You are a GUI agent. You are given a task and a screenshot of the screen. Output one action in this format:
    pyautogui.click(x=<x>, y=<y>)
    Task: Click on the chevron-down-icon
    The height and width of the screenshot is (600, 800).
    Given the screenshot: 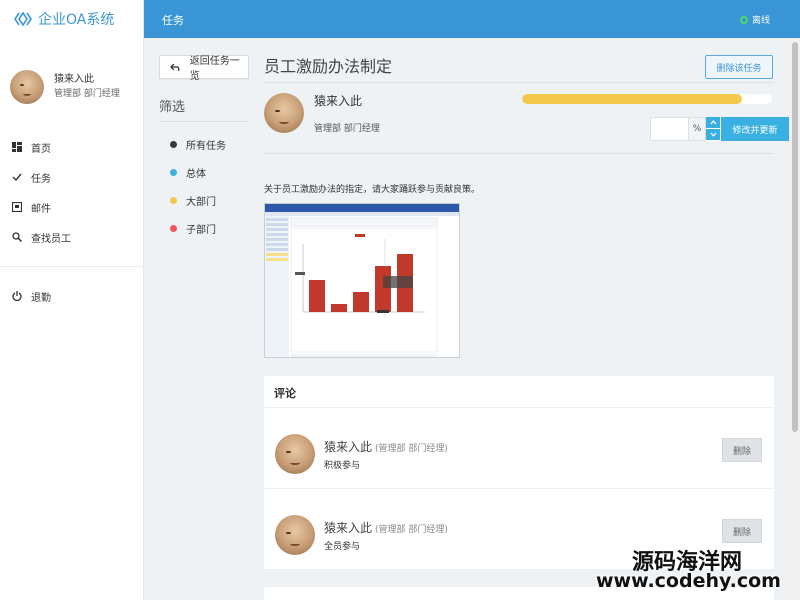 What is the action you would take?
    pyautogui.click(x=713, y=134)
    